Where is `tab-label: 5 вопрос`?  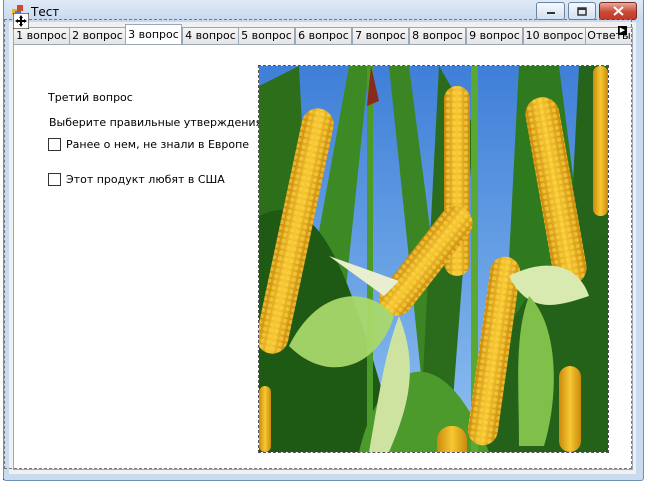 tab-label: 5 вопрос is located at coordinates (266, 35).